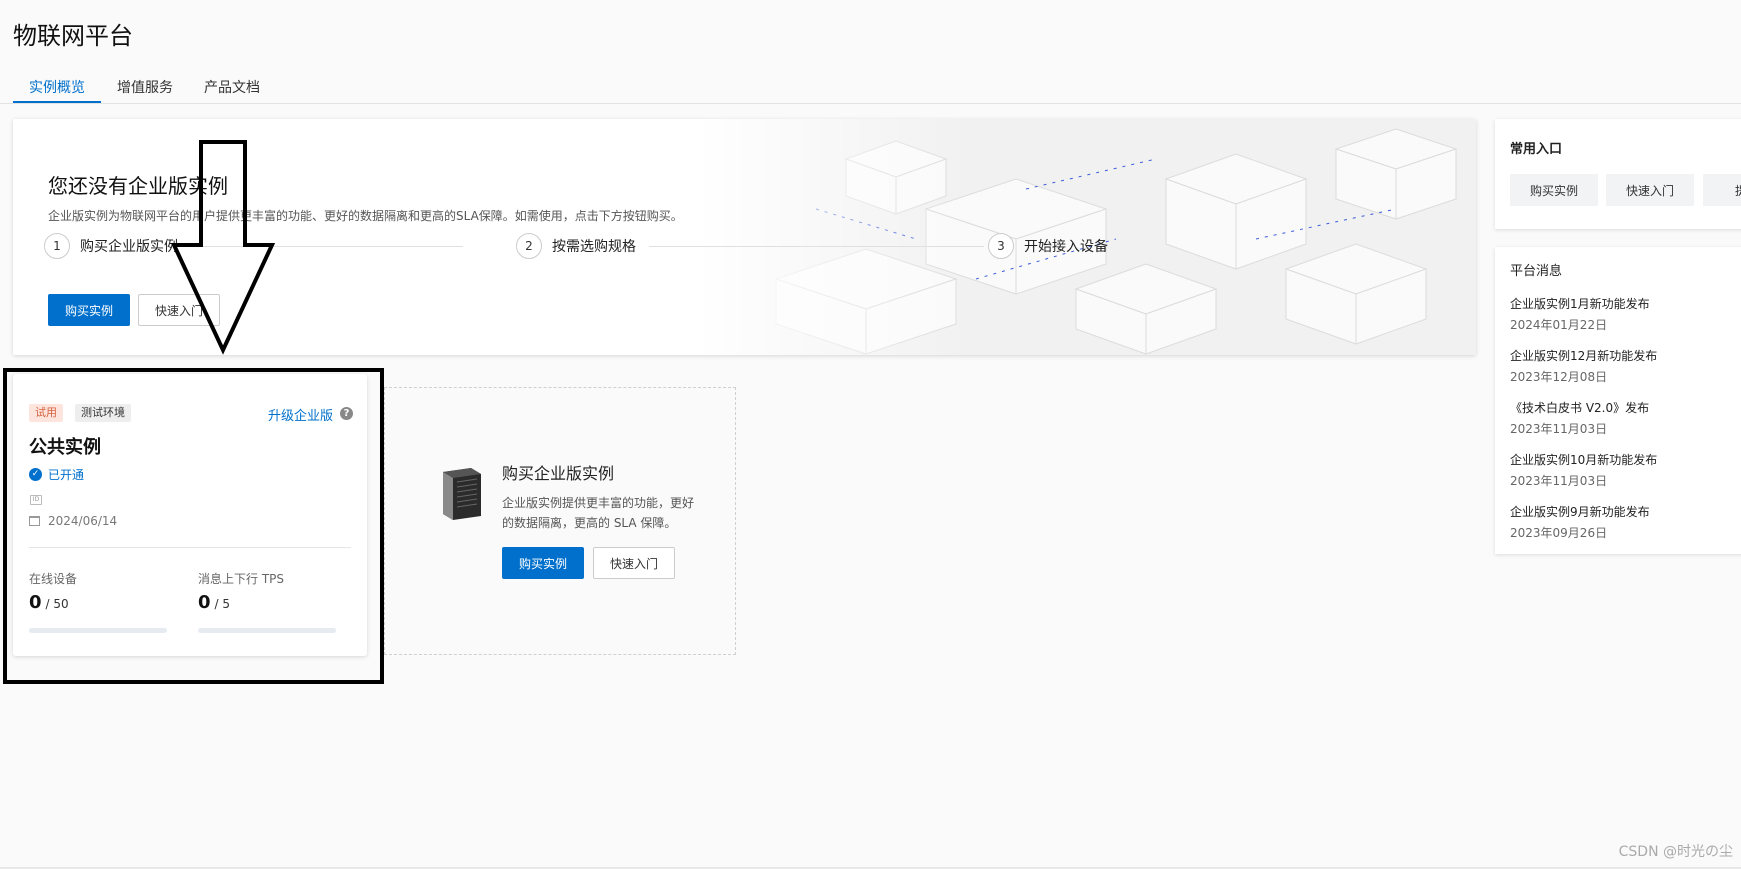 This screenshot has width=1741, height=869. I want to click on common-entries-title: 常用入口, so click(1536, 149).